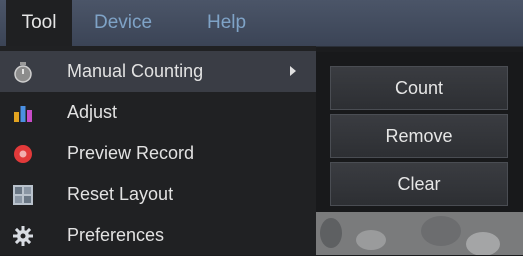 The image size is (523, 256). I want to click on remove-button: Remove, so click(419, 136).